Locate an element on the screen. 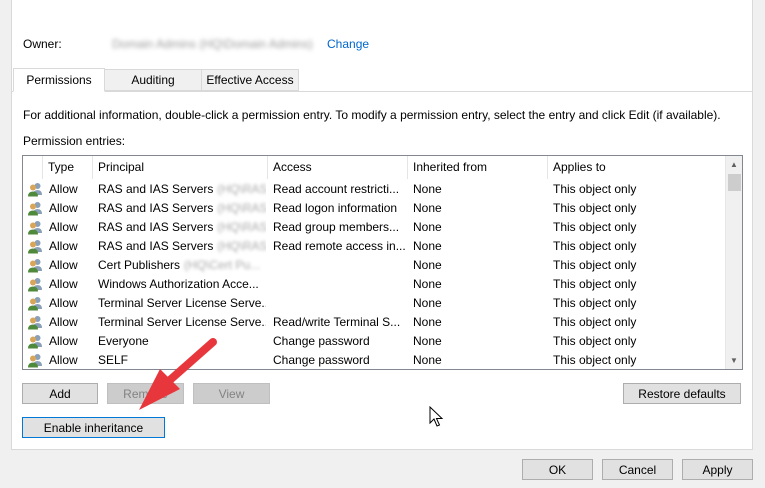 The image size is (765, 488). column-header-icon is located at coordinates (33, 167).